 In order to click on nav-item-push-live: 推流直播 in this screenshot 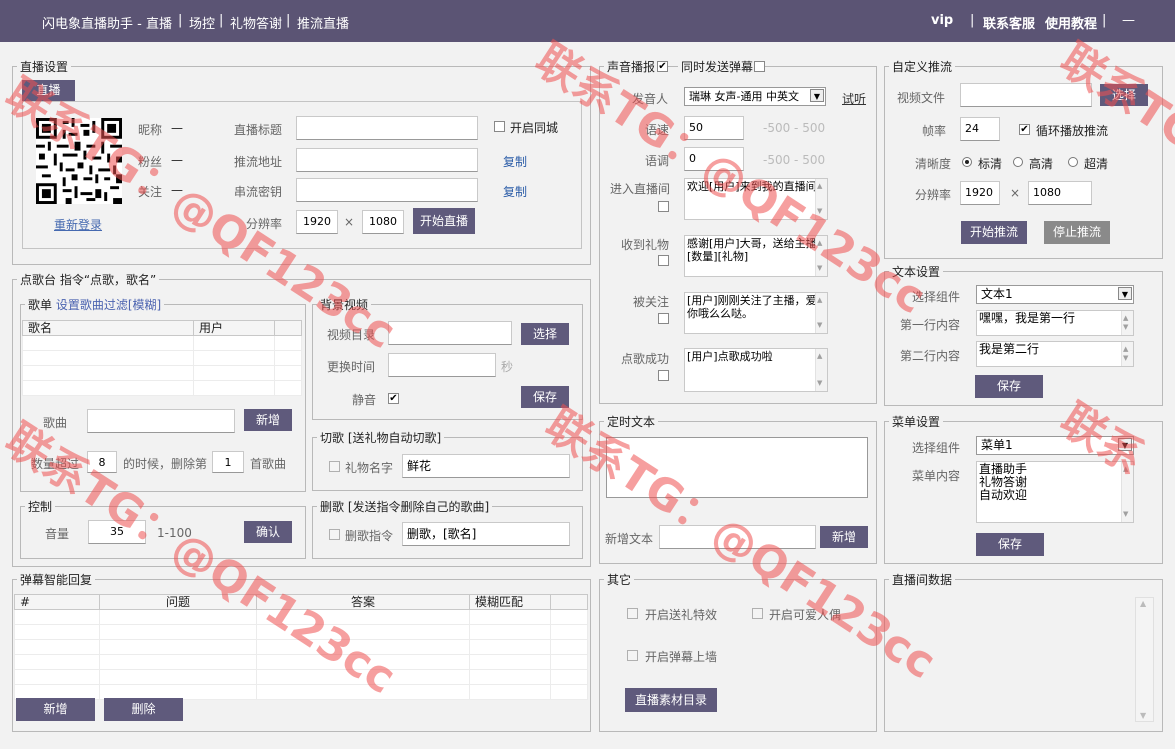, I will do `click(323, 22)`.